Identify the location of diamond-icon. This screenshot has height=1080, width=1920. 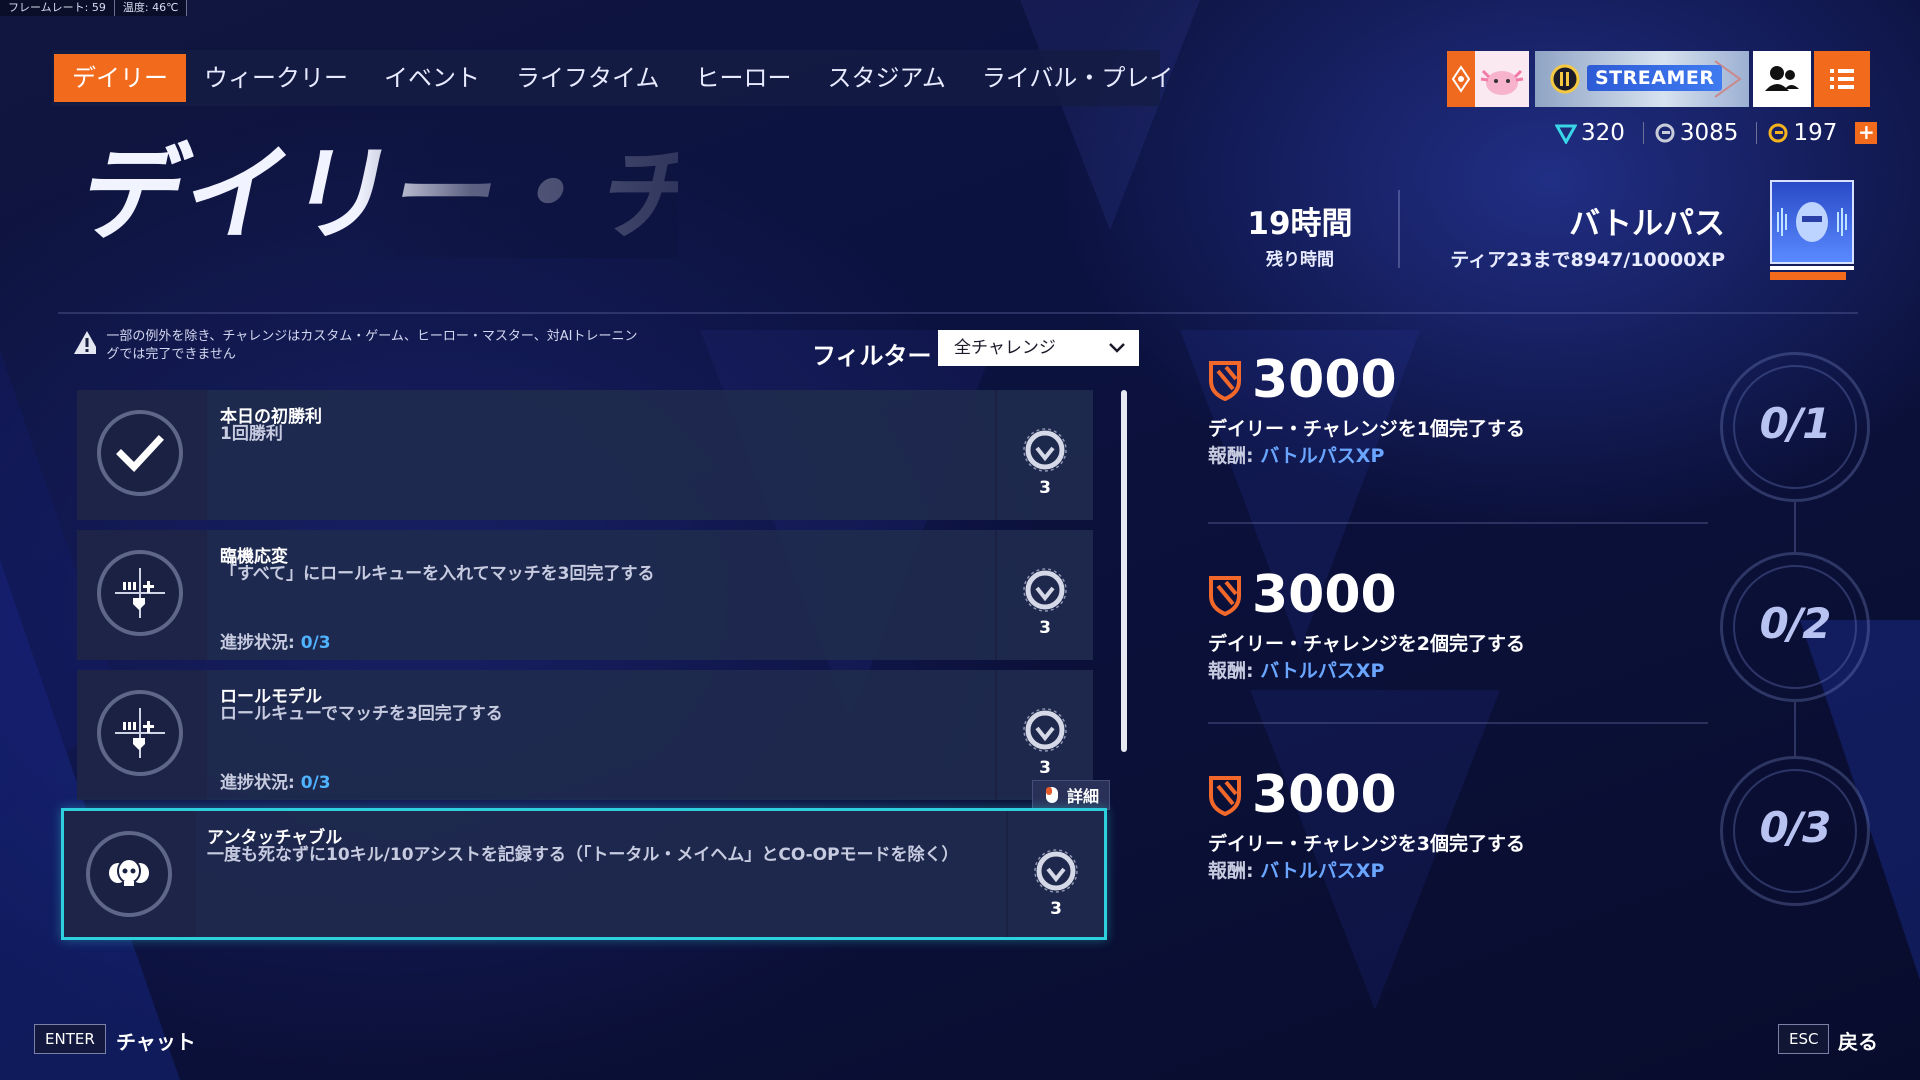
(1461, 79).